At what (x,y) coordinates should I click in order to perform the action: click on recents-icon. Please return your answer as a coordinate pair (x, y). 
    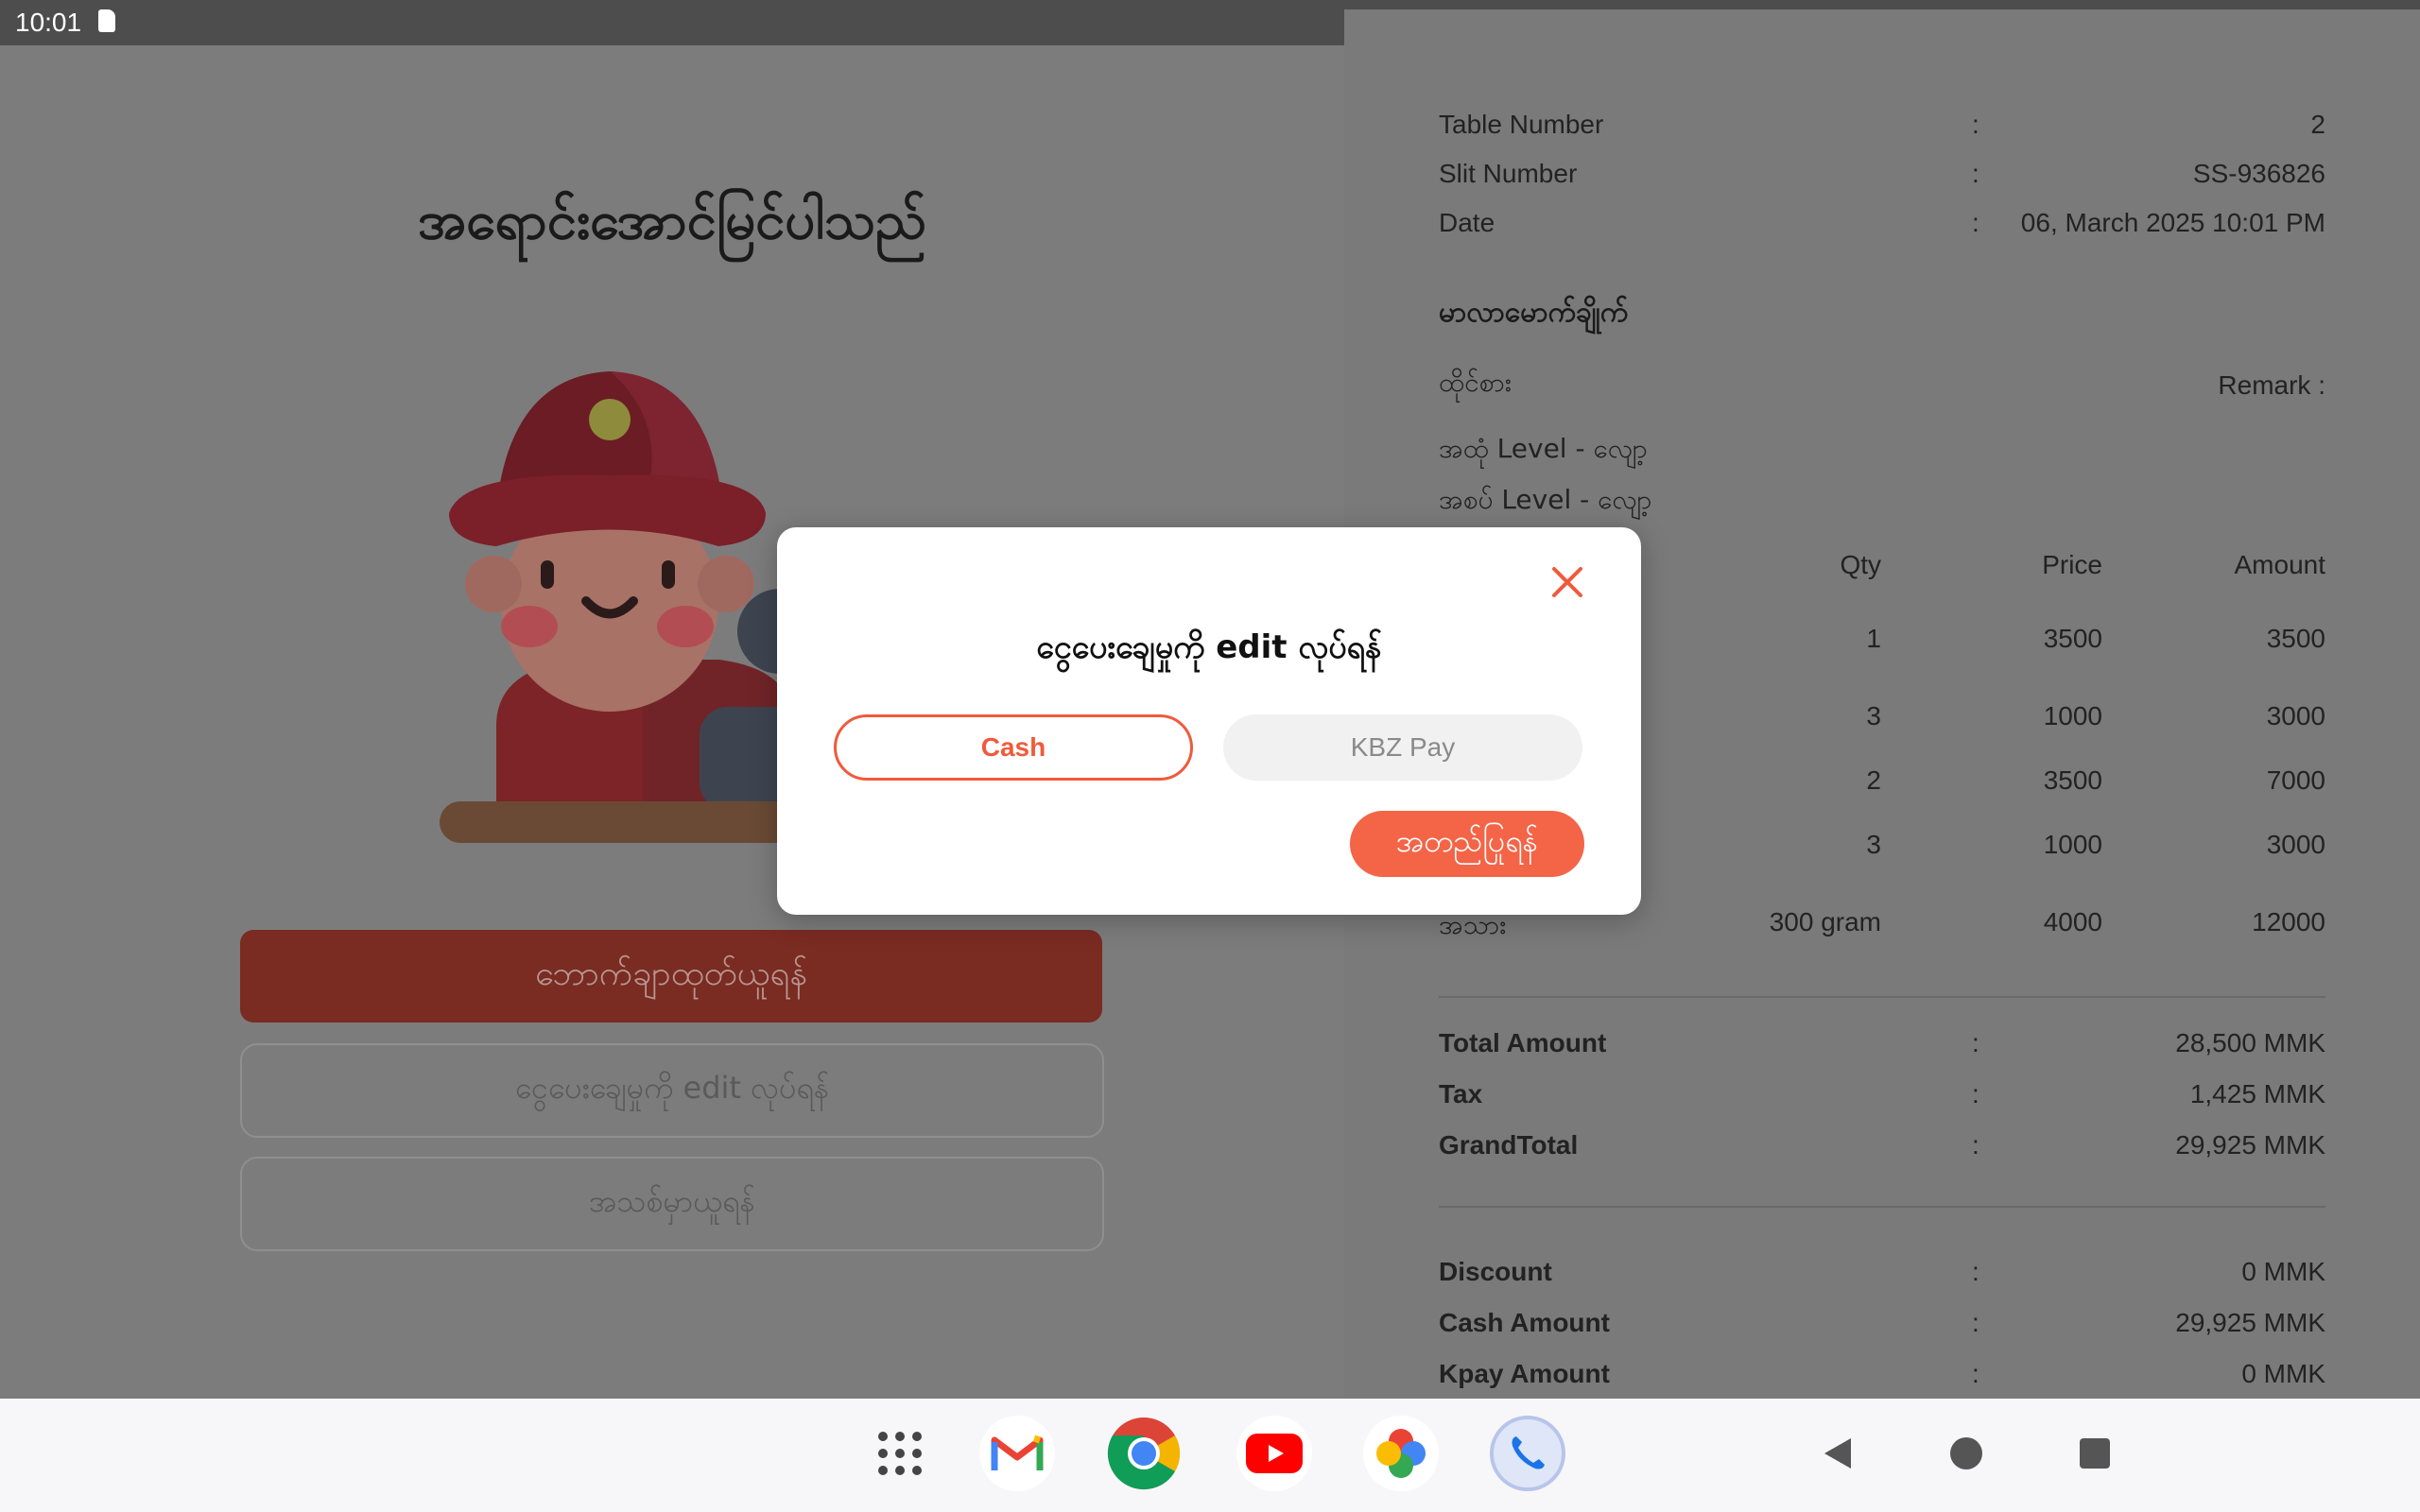
    Looking at the image, I should click on (2095, 1453).